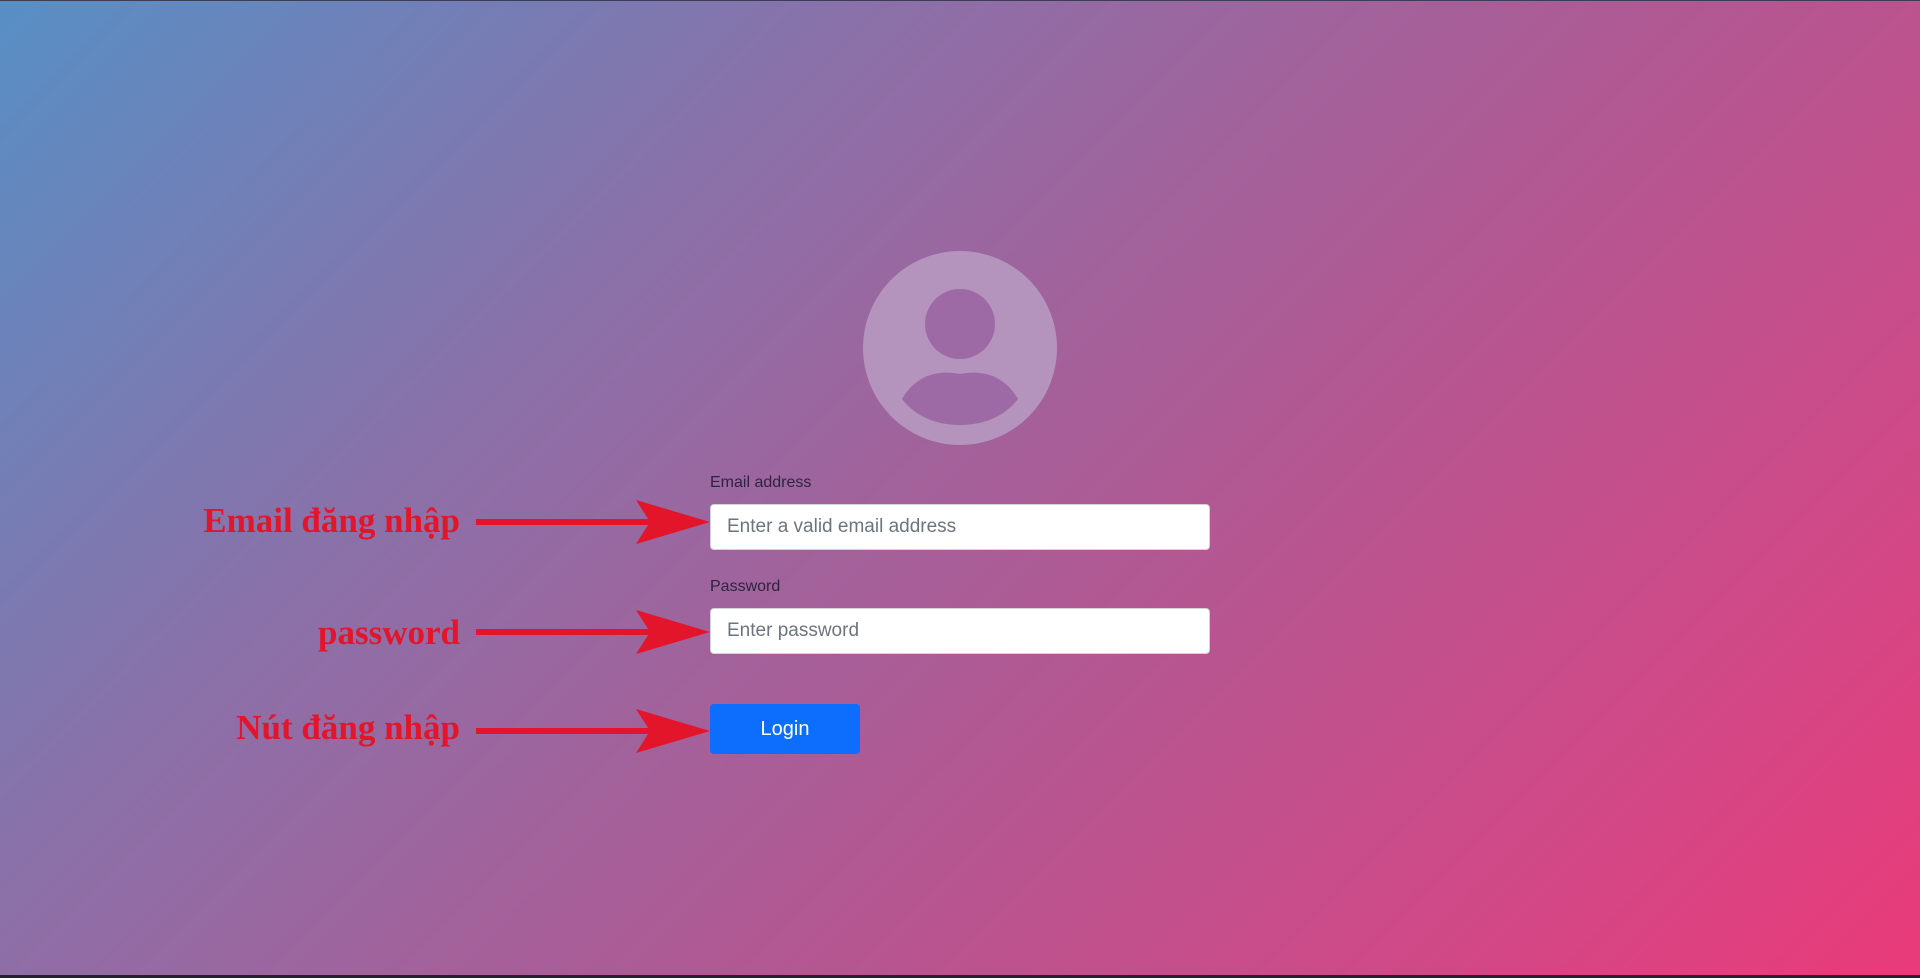 This screenshot has height=978, width=1920. I want to click on email-input, so click(960, 527).